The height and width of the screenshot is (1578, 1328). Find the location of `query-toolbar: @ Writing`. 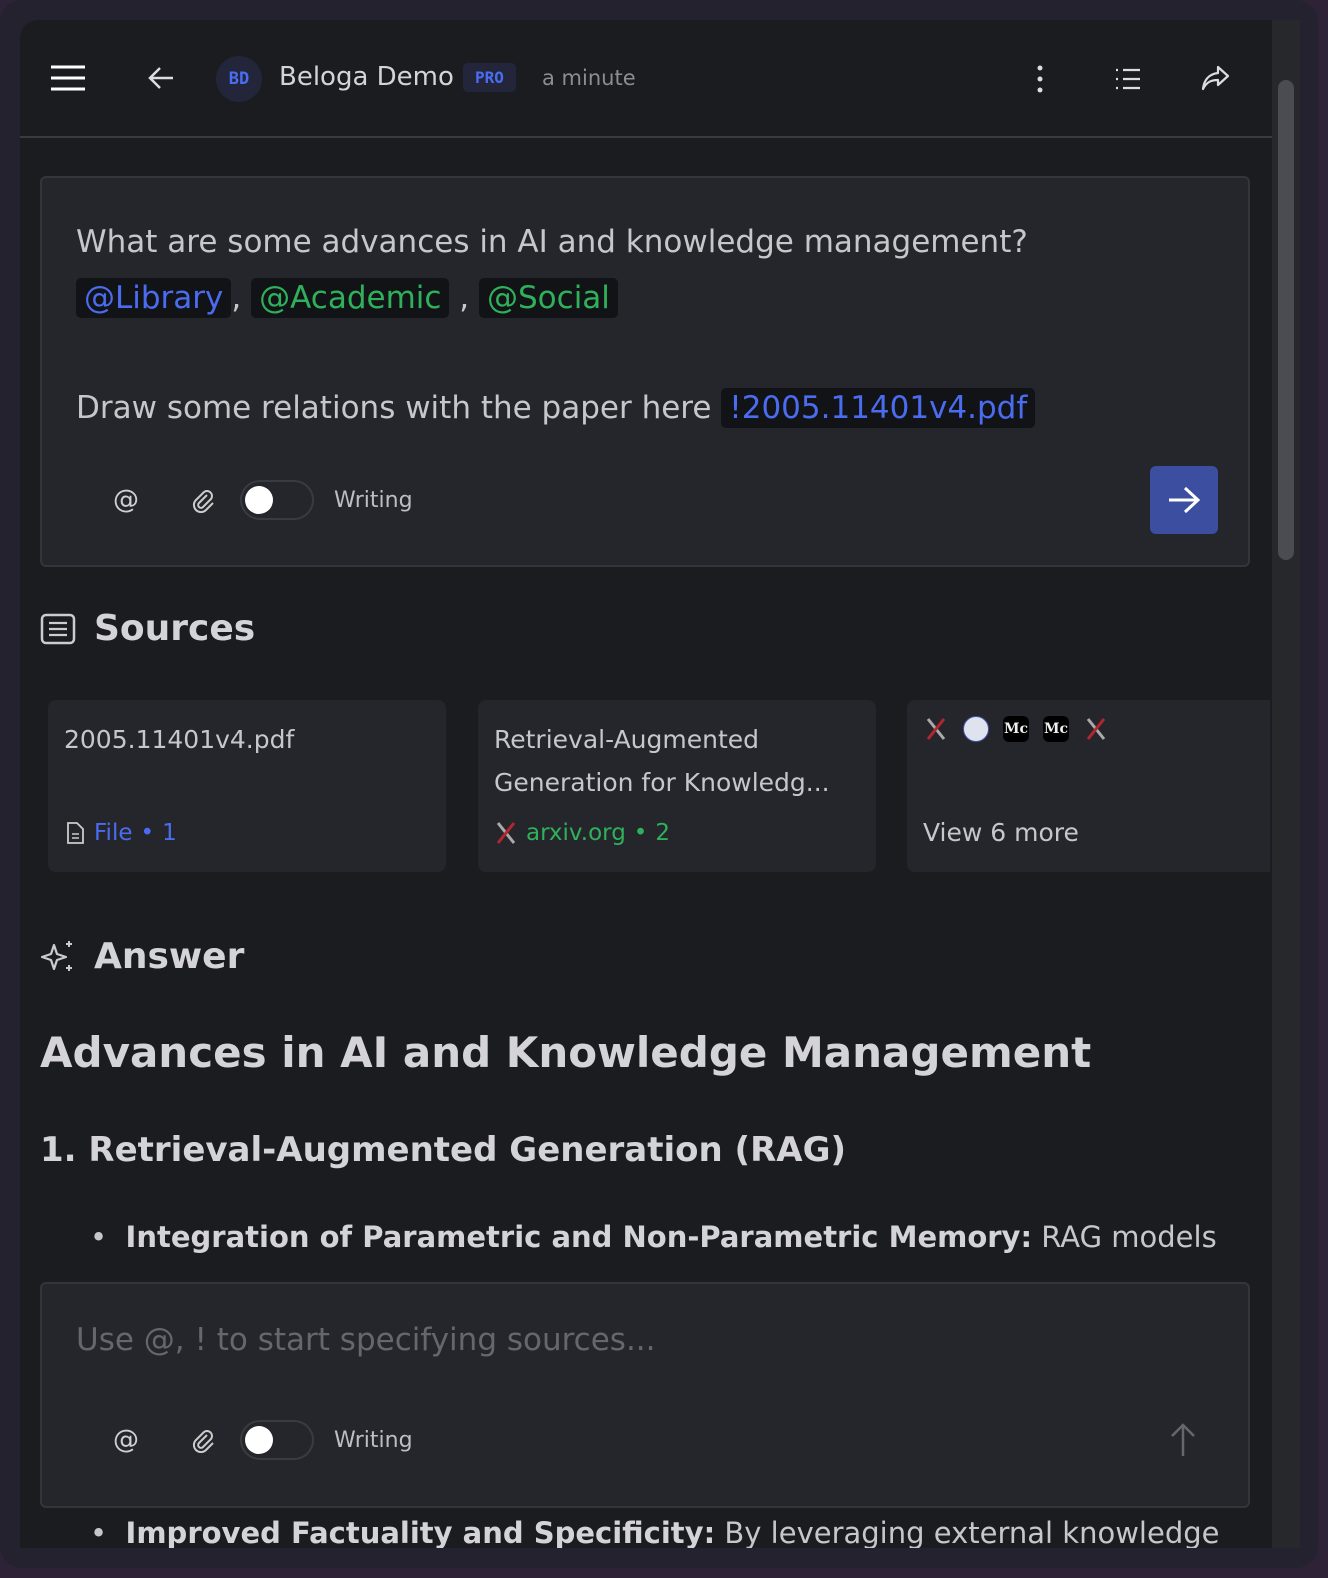

query-toolbar: @ Writing is located at coordinates (250, 500).